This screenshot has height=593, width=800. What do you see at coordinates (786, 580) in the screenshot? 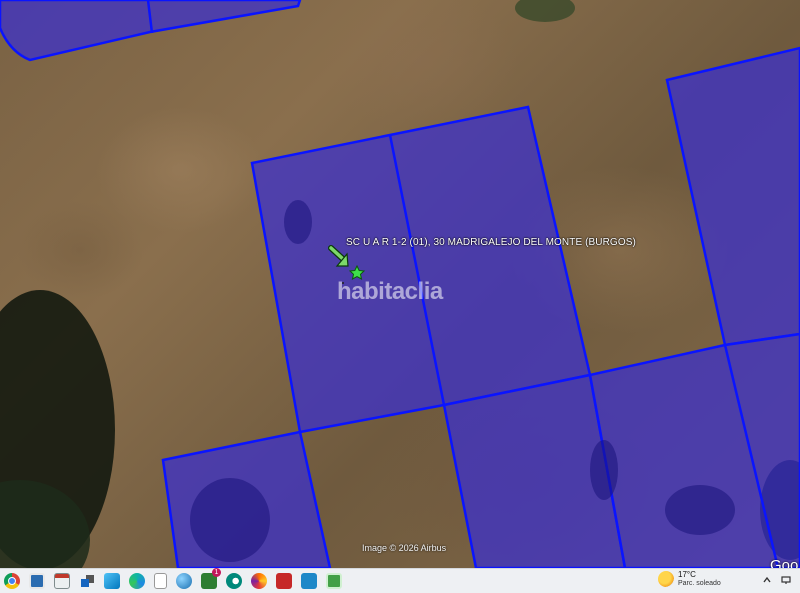
I see `network-icon` at bounding box center [786, 580].